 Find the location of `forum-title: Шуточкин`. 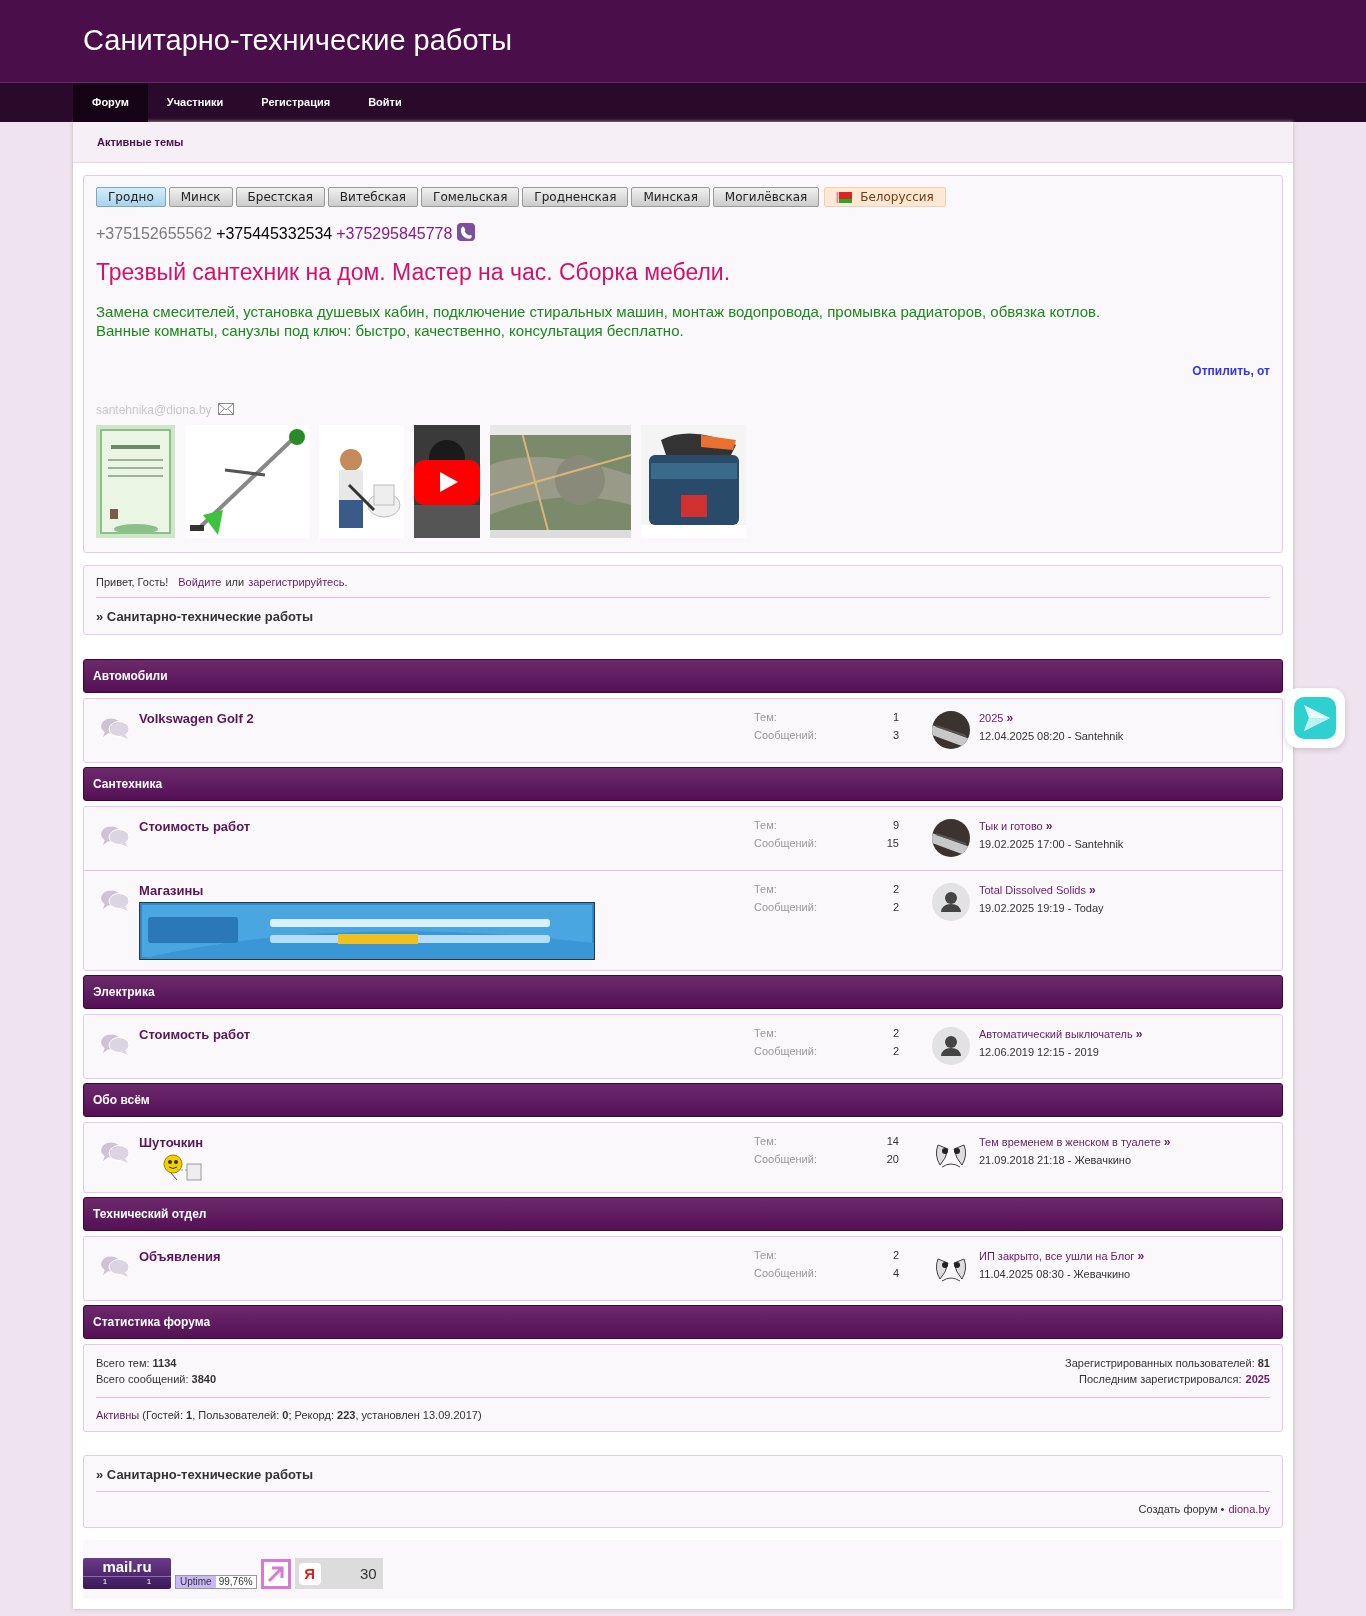

forum-title: Шуточкин is located at coordinates (171, 1142).